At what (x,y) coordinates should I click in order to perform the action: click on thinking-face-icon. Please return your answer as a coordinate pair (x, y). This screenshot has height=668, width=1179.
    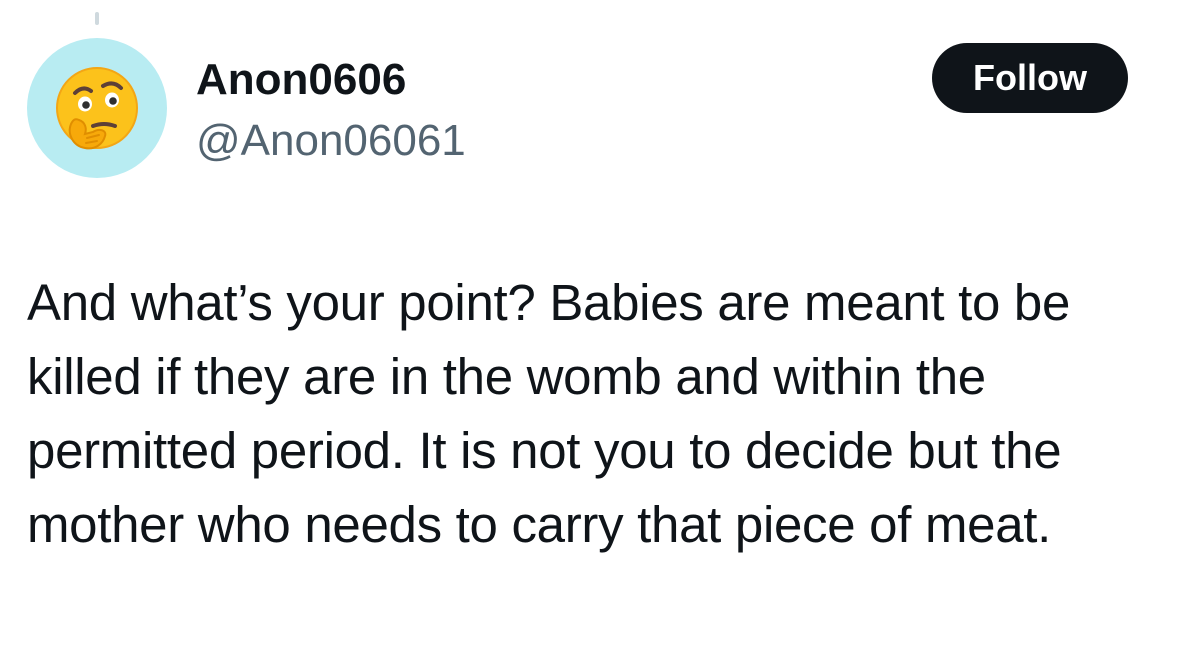
    Looking at the image, I should click on (97, 108).